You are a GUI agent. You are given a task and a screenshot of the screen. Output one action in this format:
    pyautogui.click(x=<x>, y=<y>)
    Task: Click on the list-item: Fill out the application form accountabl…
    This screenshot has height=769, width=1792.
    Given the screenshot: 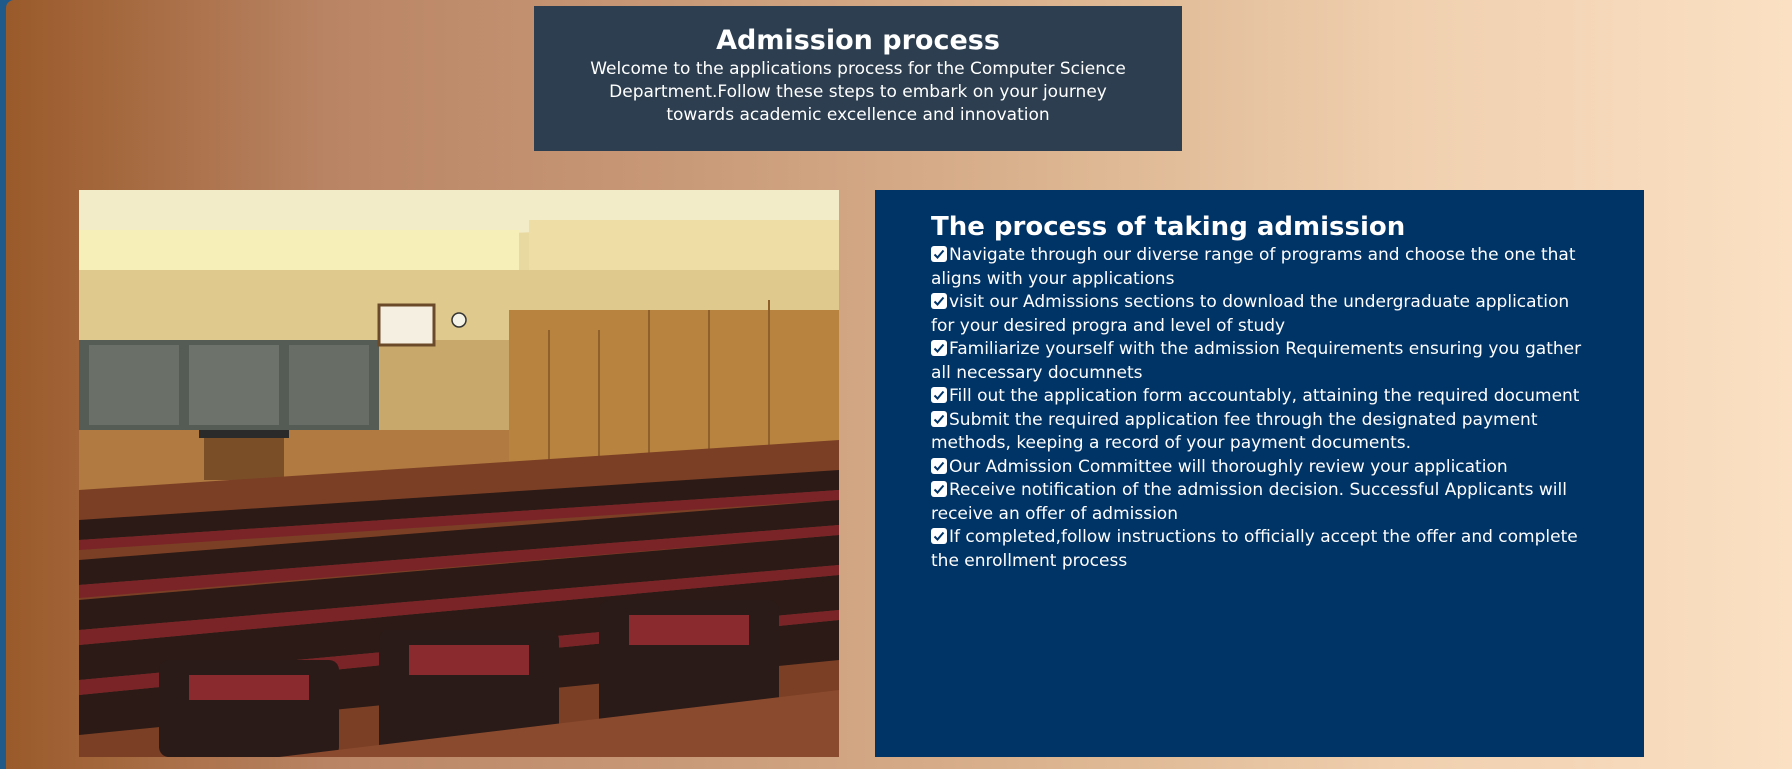 What is the action you would take?
    pyautogui.click(x=1262, y=397)
    